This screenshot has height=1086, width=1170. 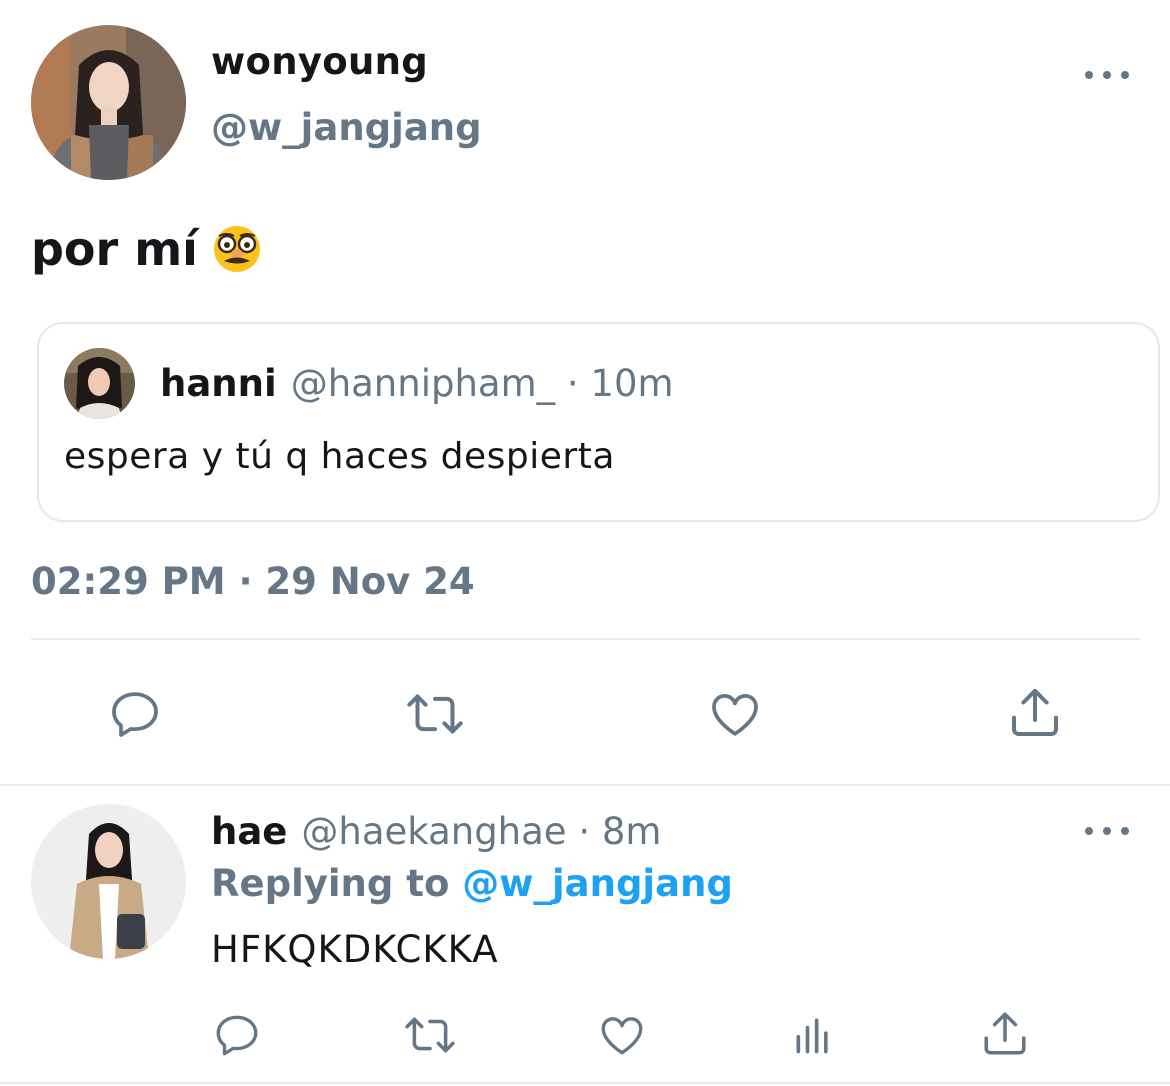 What do you see at coordinates (108, 881) in the screenshot?
I see `reply-author-avatar` at bounding box center [108, 881].